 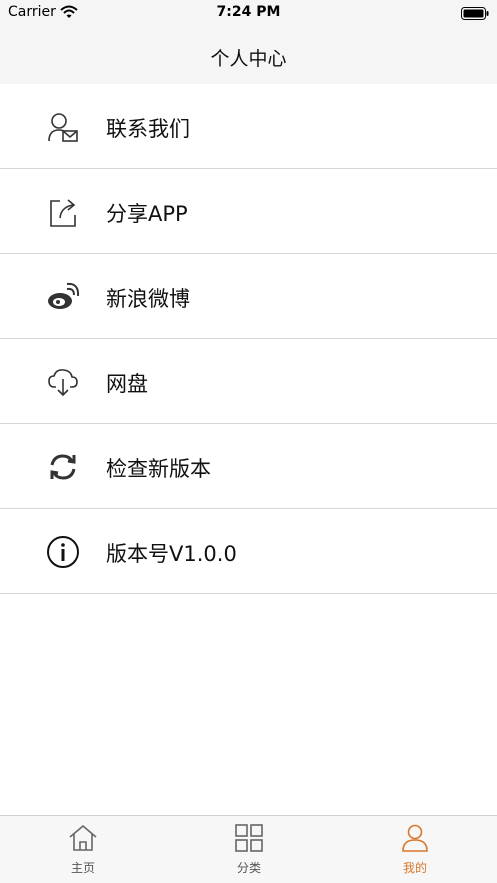 I want to click on tab-category: 分类, so click(x=249, y=849).